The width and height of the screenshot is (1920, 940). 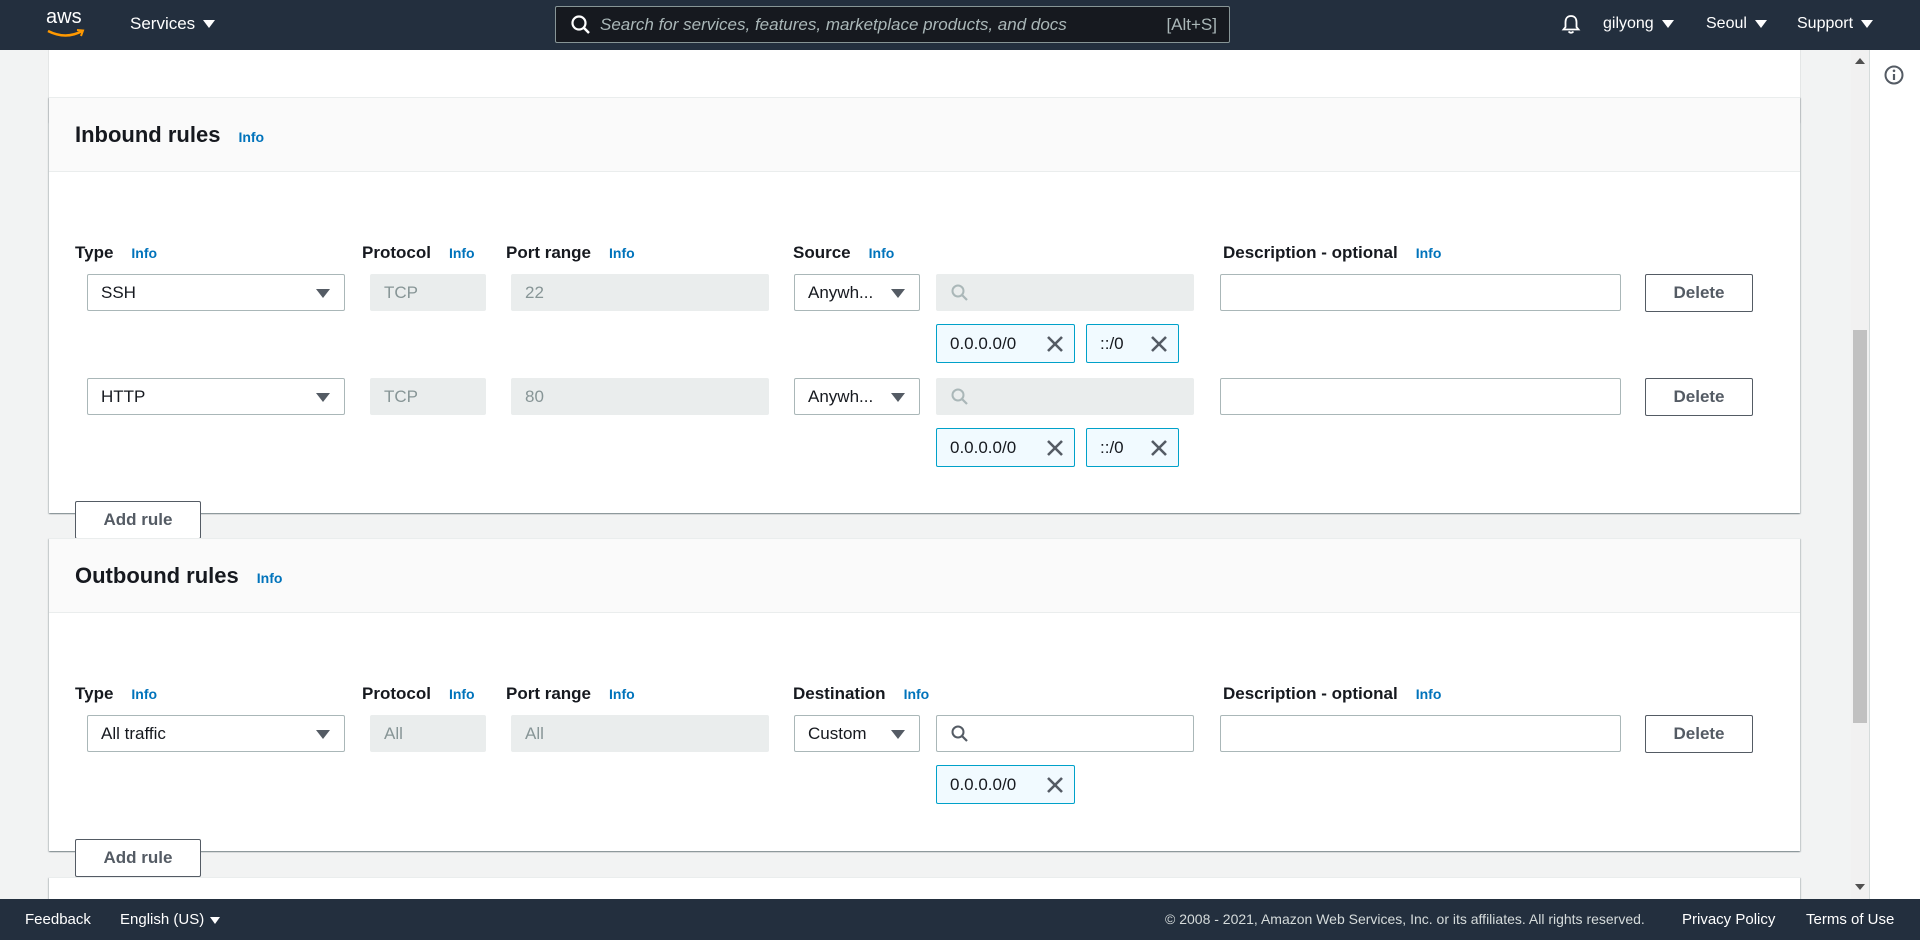 I want to click on rule-protocol-field: TCP, so click(x=428, y=396).